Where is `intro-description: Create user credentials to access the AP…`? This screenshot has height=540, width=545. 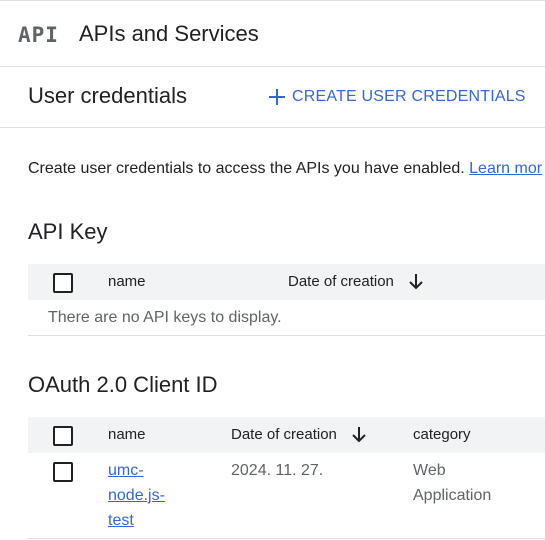 intro-description: Create user credentials to access the AP… is located at coordinates (246, 168).